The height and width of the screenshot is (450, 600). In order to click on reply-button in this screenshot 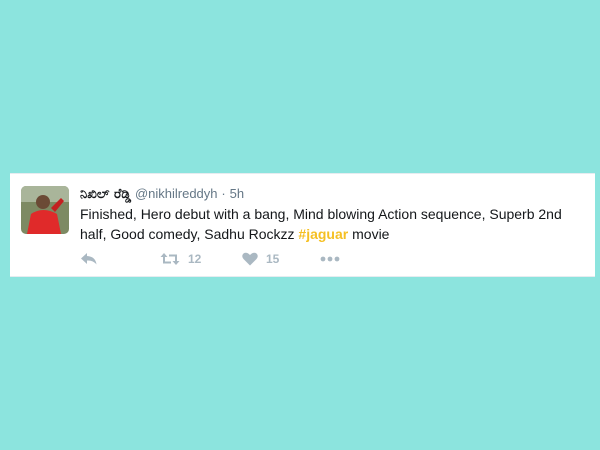, I will do `click(89, 259)`.